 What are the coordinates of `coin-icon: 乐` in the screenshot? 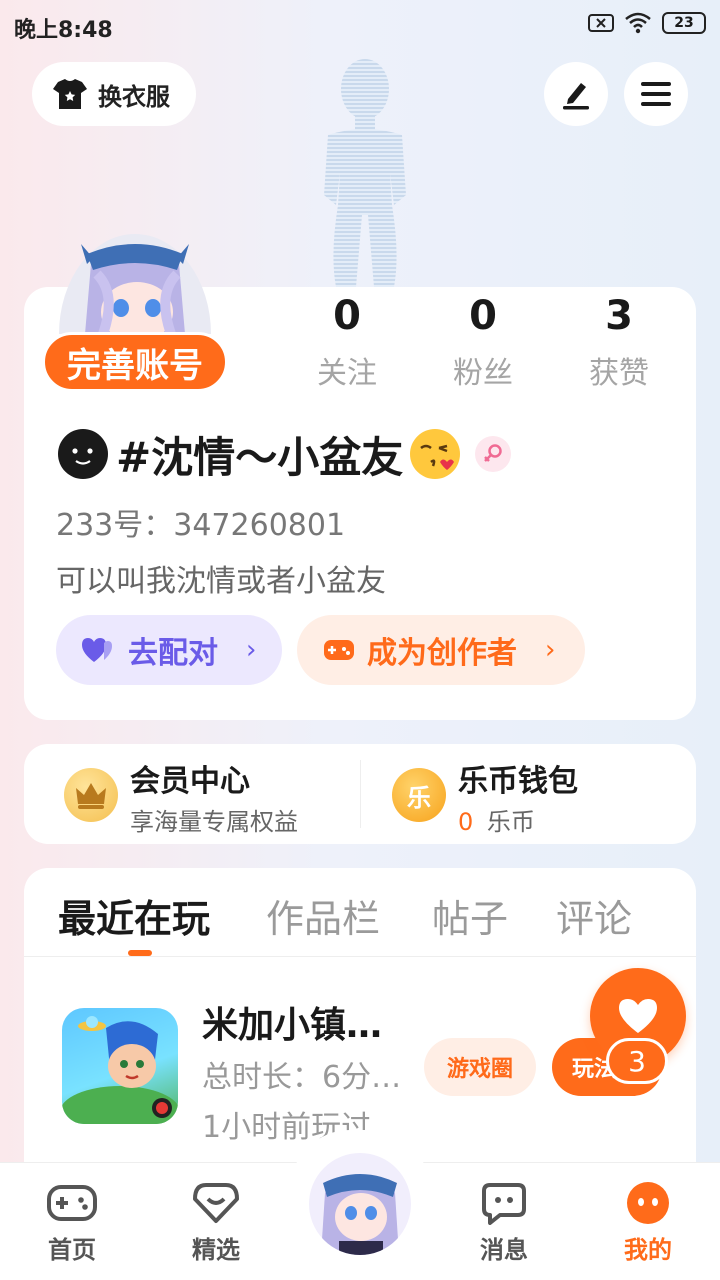 It's located at (419, 795).